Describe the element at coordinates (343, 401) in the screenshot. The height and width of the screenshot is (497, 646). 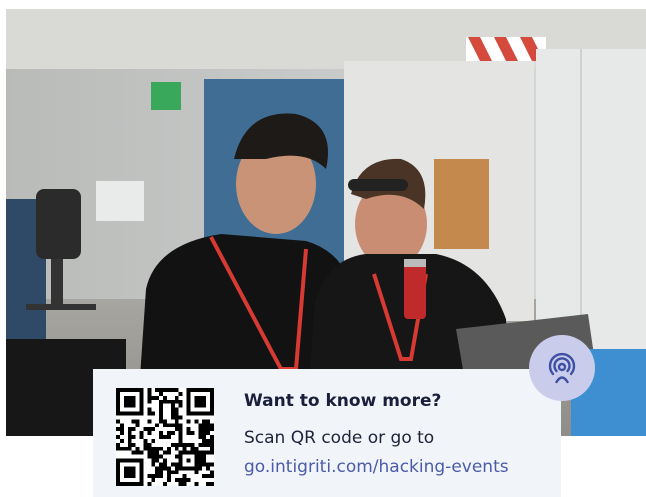
I see `card-title: Want to know more?` at that location.